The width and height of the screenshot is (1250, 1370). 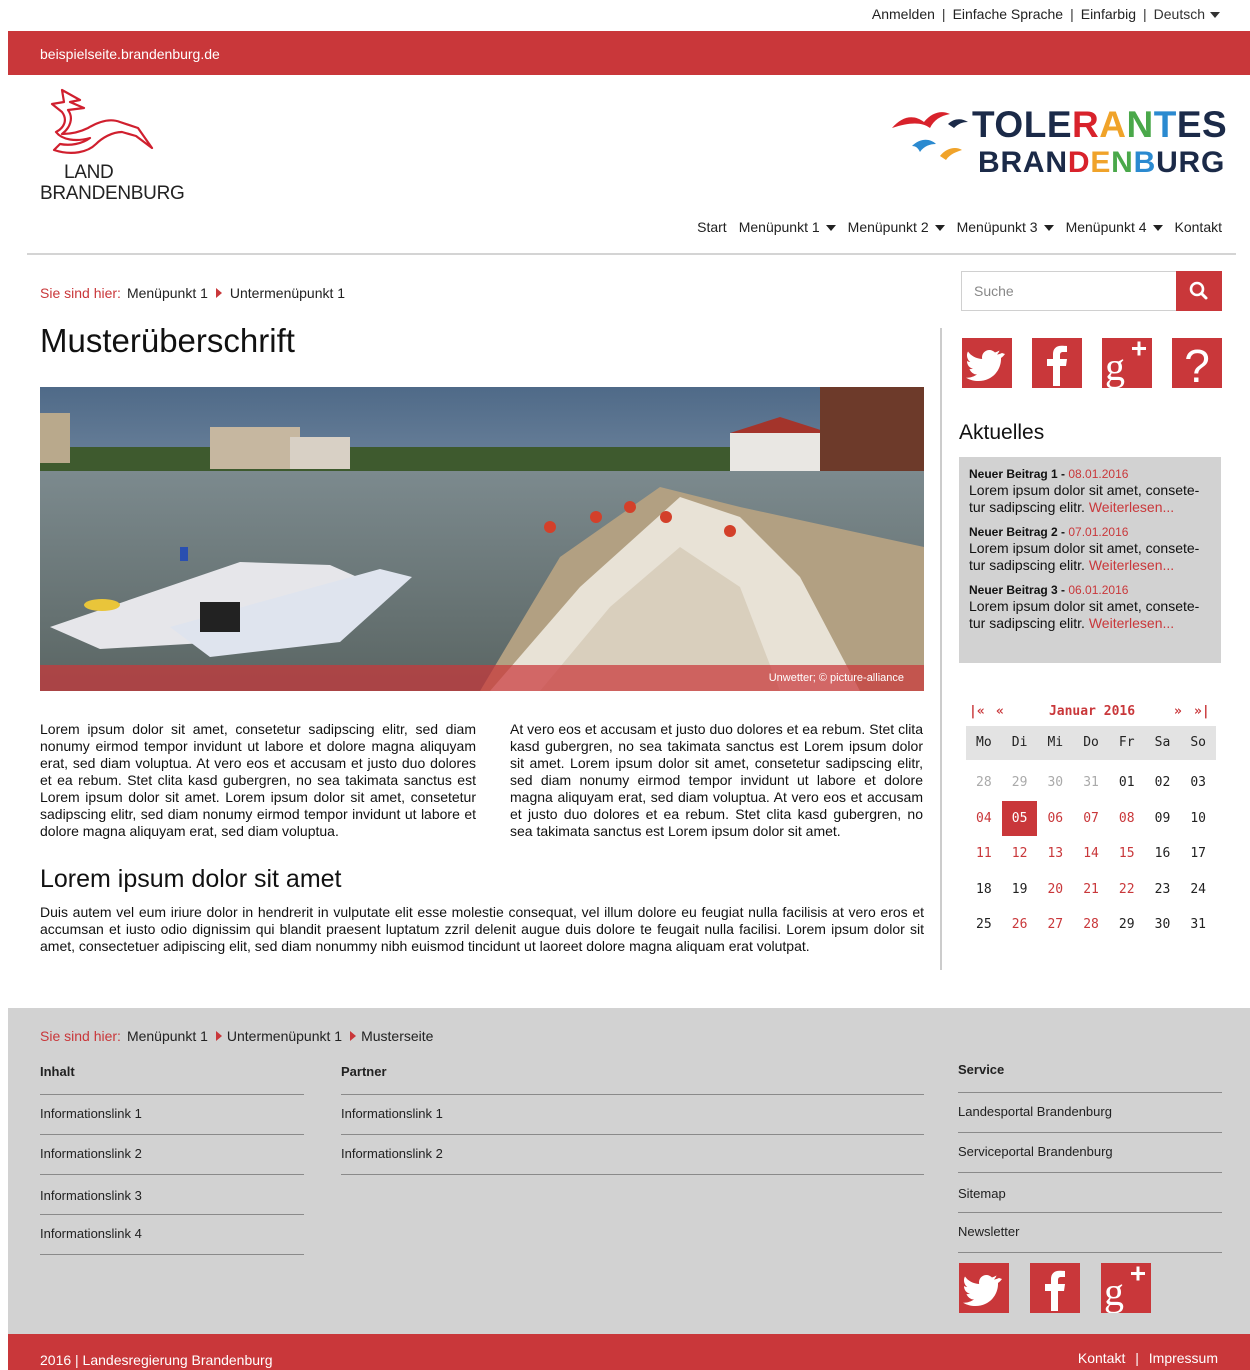 I want to click on site-domain: beispielseite.brandenburg.de, so click(x=130, y=54).